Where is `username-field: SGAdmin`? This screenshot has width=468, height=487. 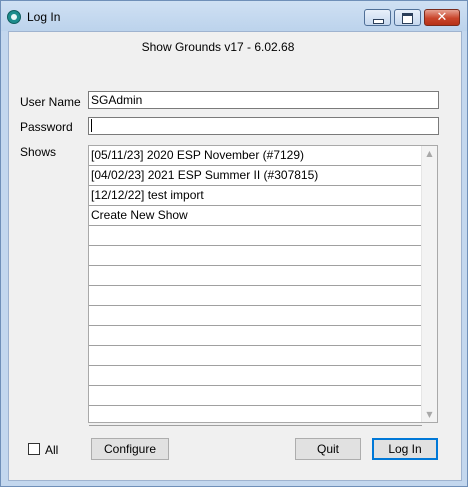
username-field: SGAdmin is located at coordinates (263, 100).